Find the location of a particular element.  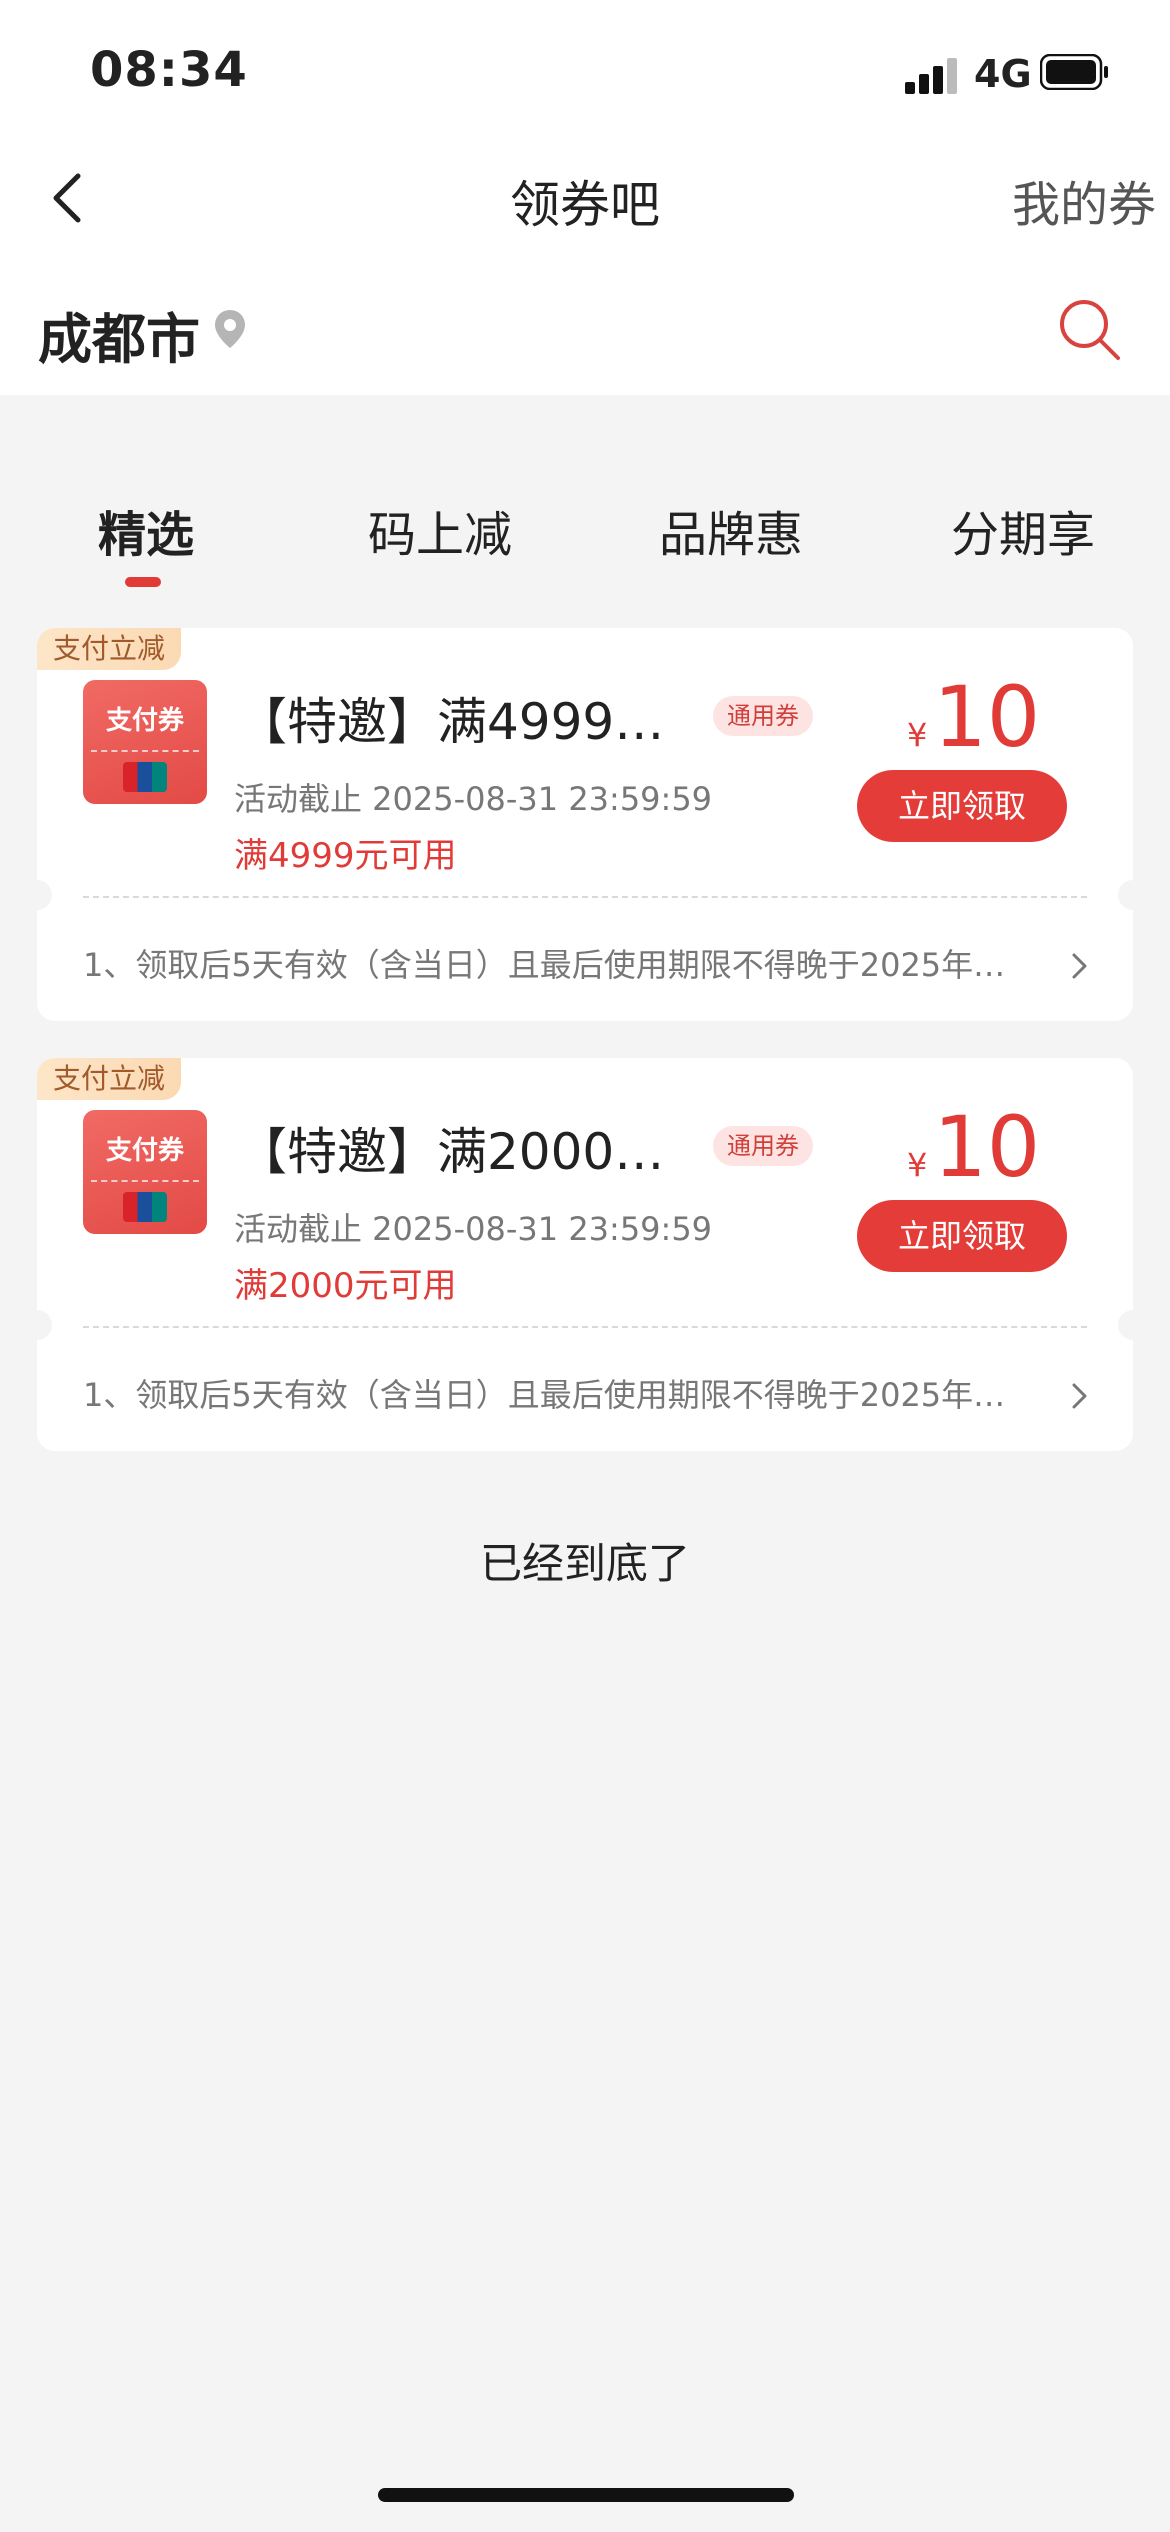

search-icon is located at coordinates (1089, 329).